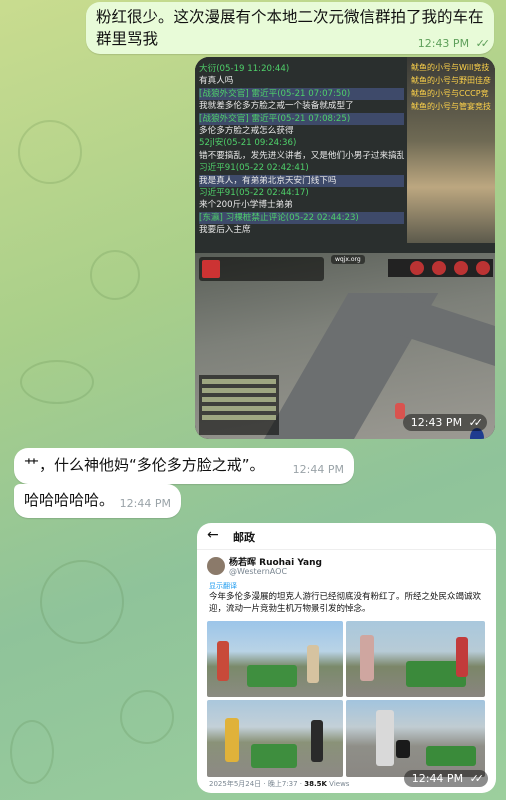  I want to click on back-arrow-icon: ←, so click(213, 535).